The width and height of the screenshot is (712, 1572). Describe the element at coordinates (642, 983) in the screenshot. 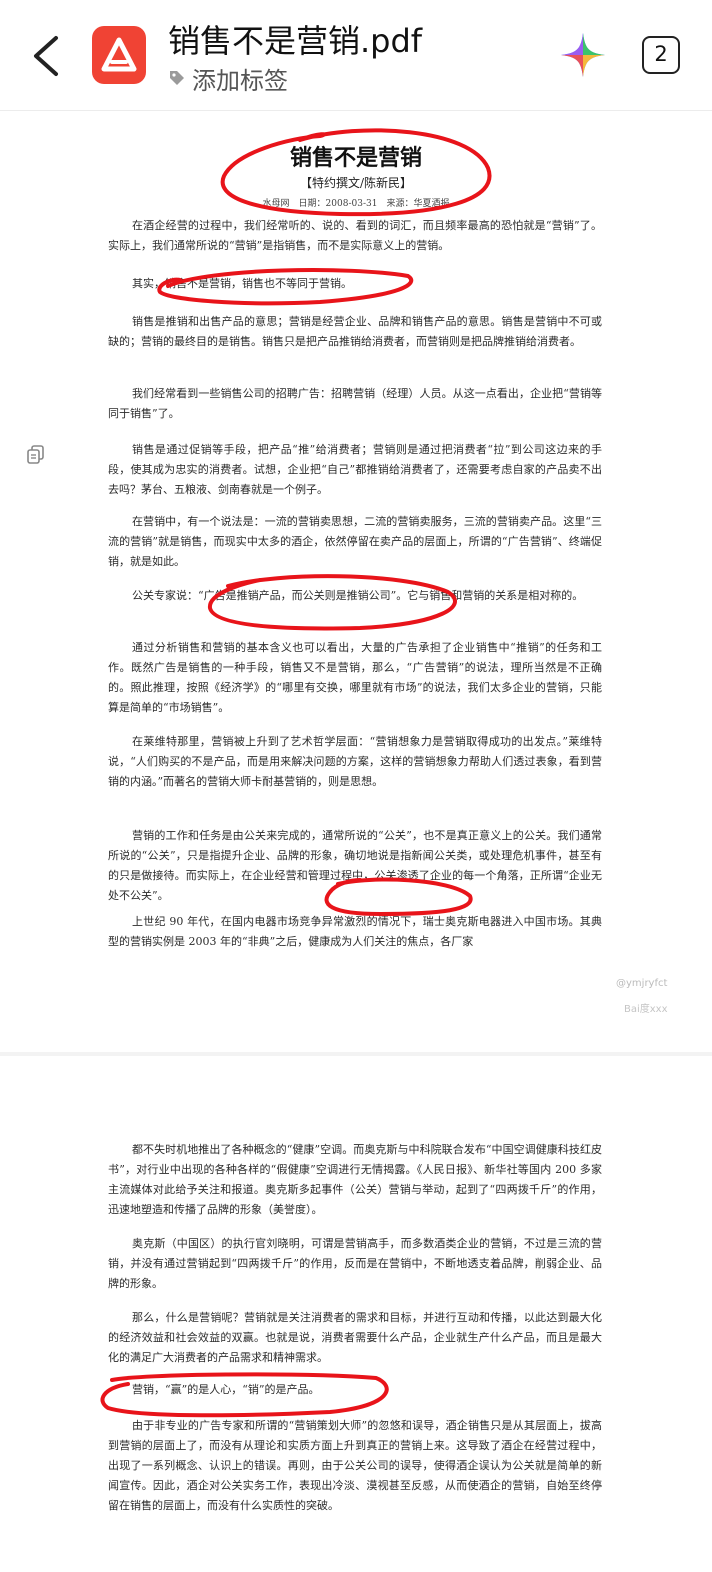

I see `watermark-handle: @ymjryfct` at that location.